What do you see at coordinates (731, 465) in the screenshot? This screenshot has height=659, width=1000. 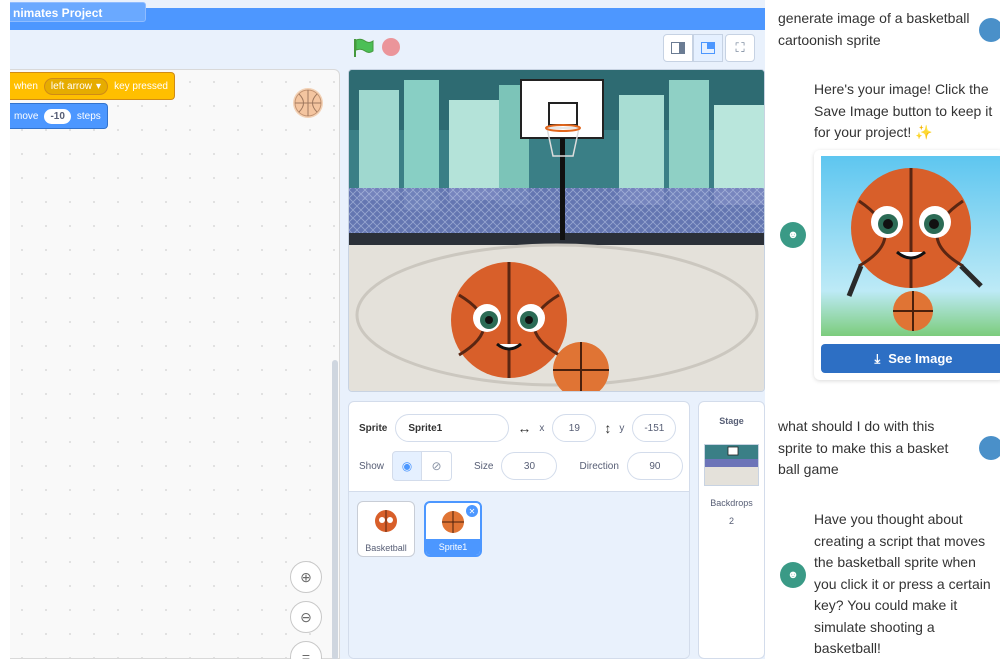 I see `stage-backdrop-thumbnail` at bounding box center [731, 465].